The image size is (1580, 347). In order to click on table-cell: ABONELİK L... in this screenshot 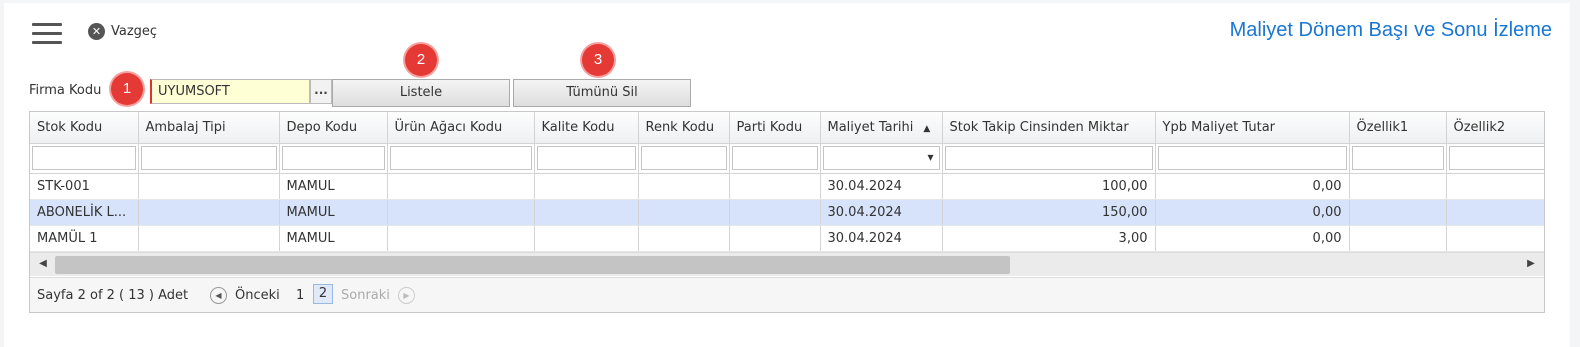, I will do `click(84, 212)`.